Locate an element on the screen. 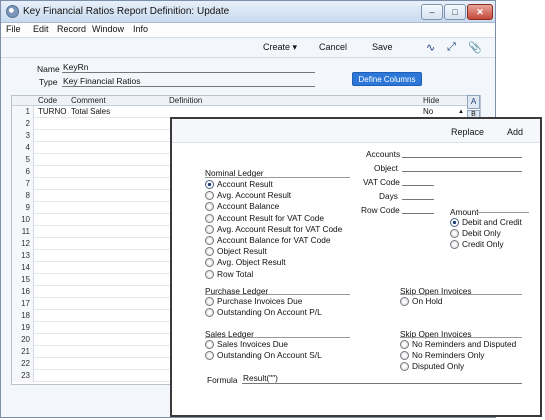 This screenshot has height=420, width=545. row-code-label: Row Code is located at coordinates (380, 210).